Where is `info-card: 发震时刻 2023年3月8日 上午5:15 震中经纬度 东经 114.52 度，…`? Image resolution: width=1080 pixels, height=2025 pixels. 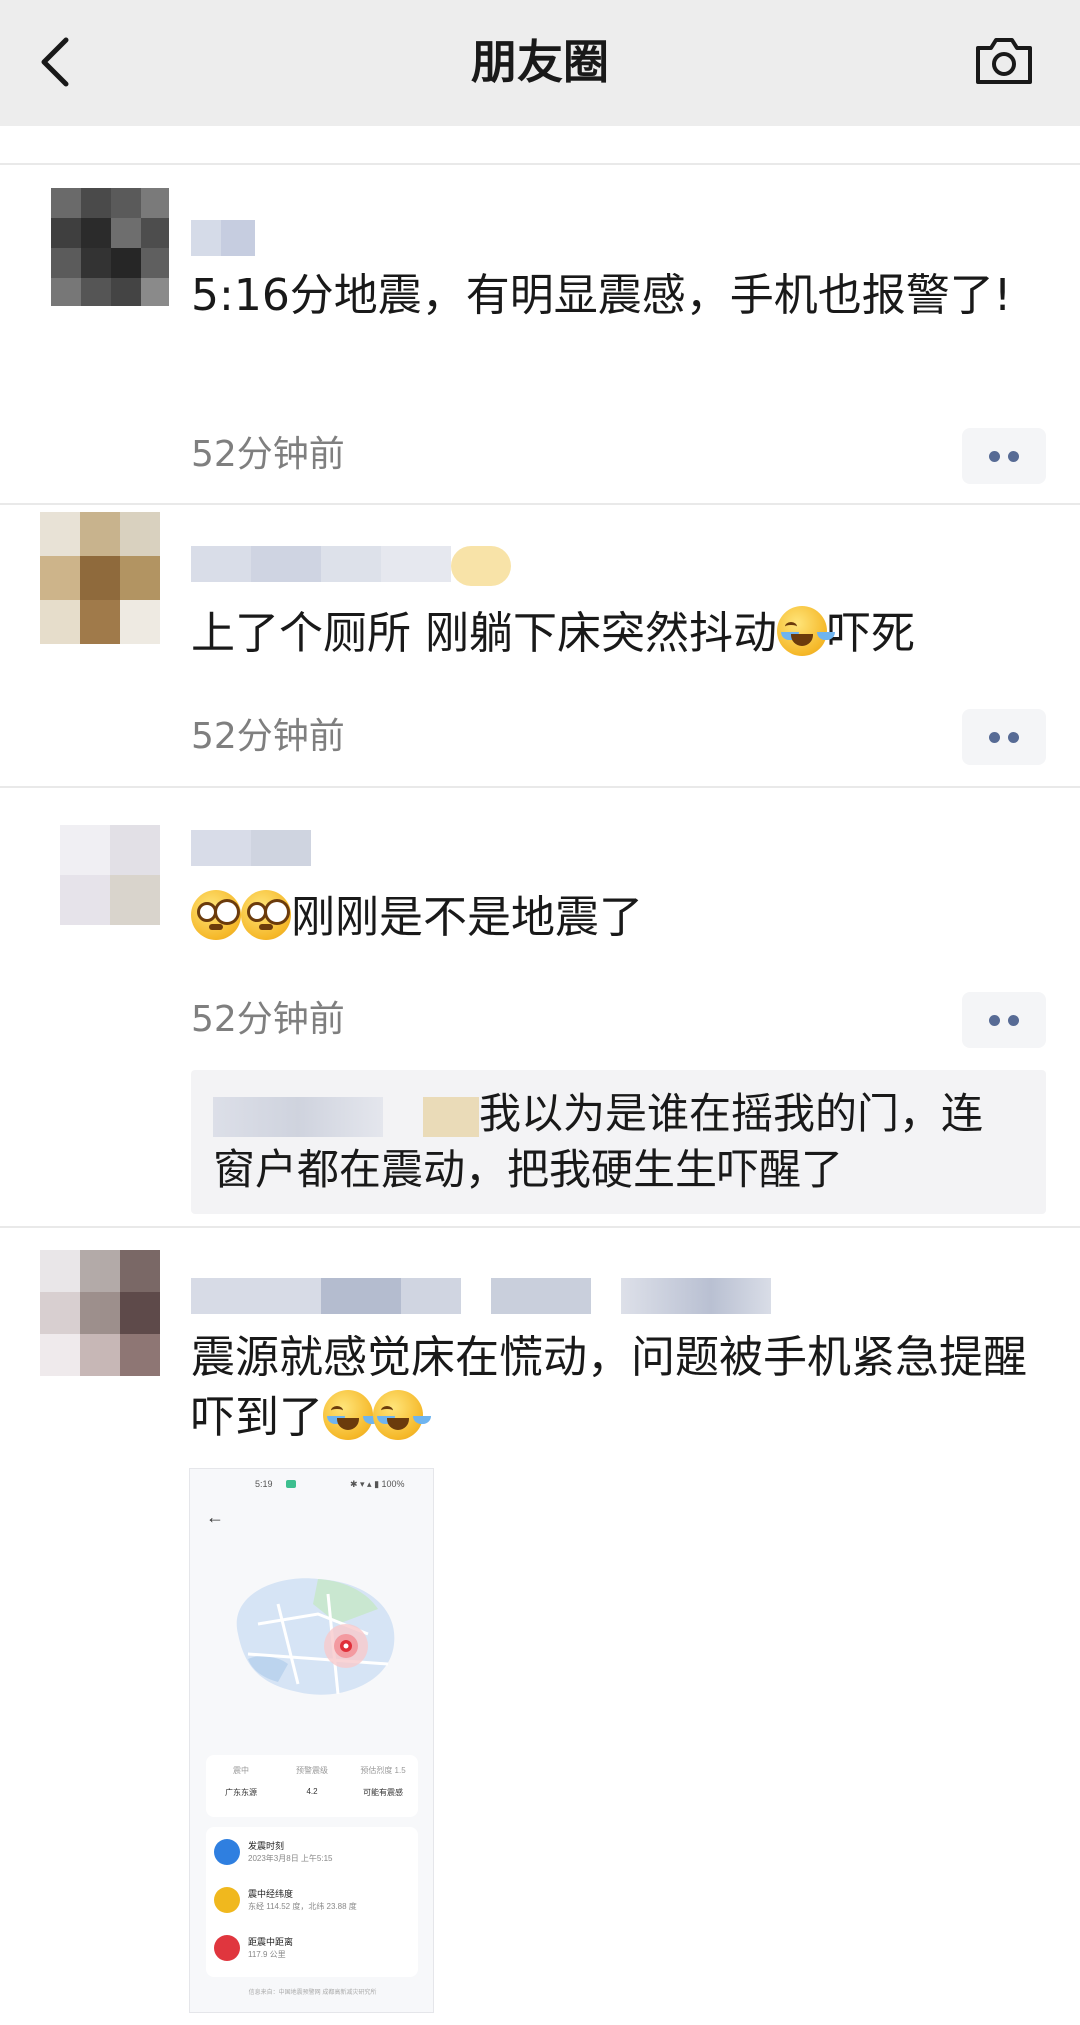 info-card: 发震时刻 2023年3月8日 上午5:15 震中经纬度 东经 114.52 度，… is located at coordinates (312, 1902).